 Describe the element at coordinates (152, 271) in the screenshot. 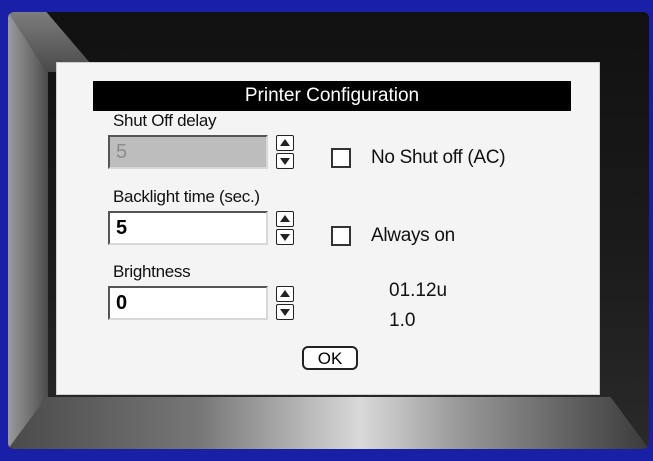

I see `brightness-label: Brightness` at that location.